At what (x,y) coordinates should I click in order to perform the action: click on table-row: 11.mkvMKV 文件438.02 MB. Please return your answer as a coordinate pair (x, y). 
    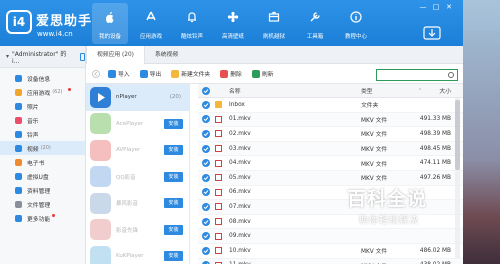
    Looking at the image, I should click on (330, 261).